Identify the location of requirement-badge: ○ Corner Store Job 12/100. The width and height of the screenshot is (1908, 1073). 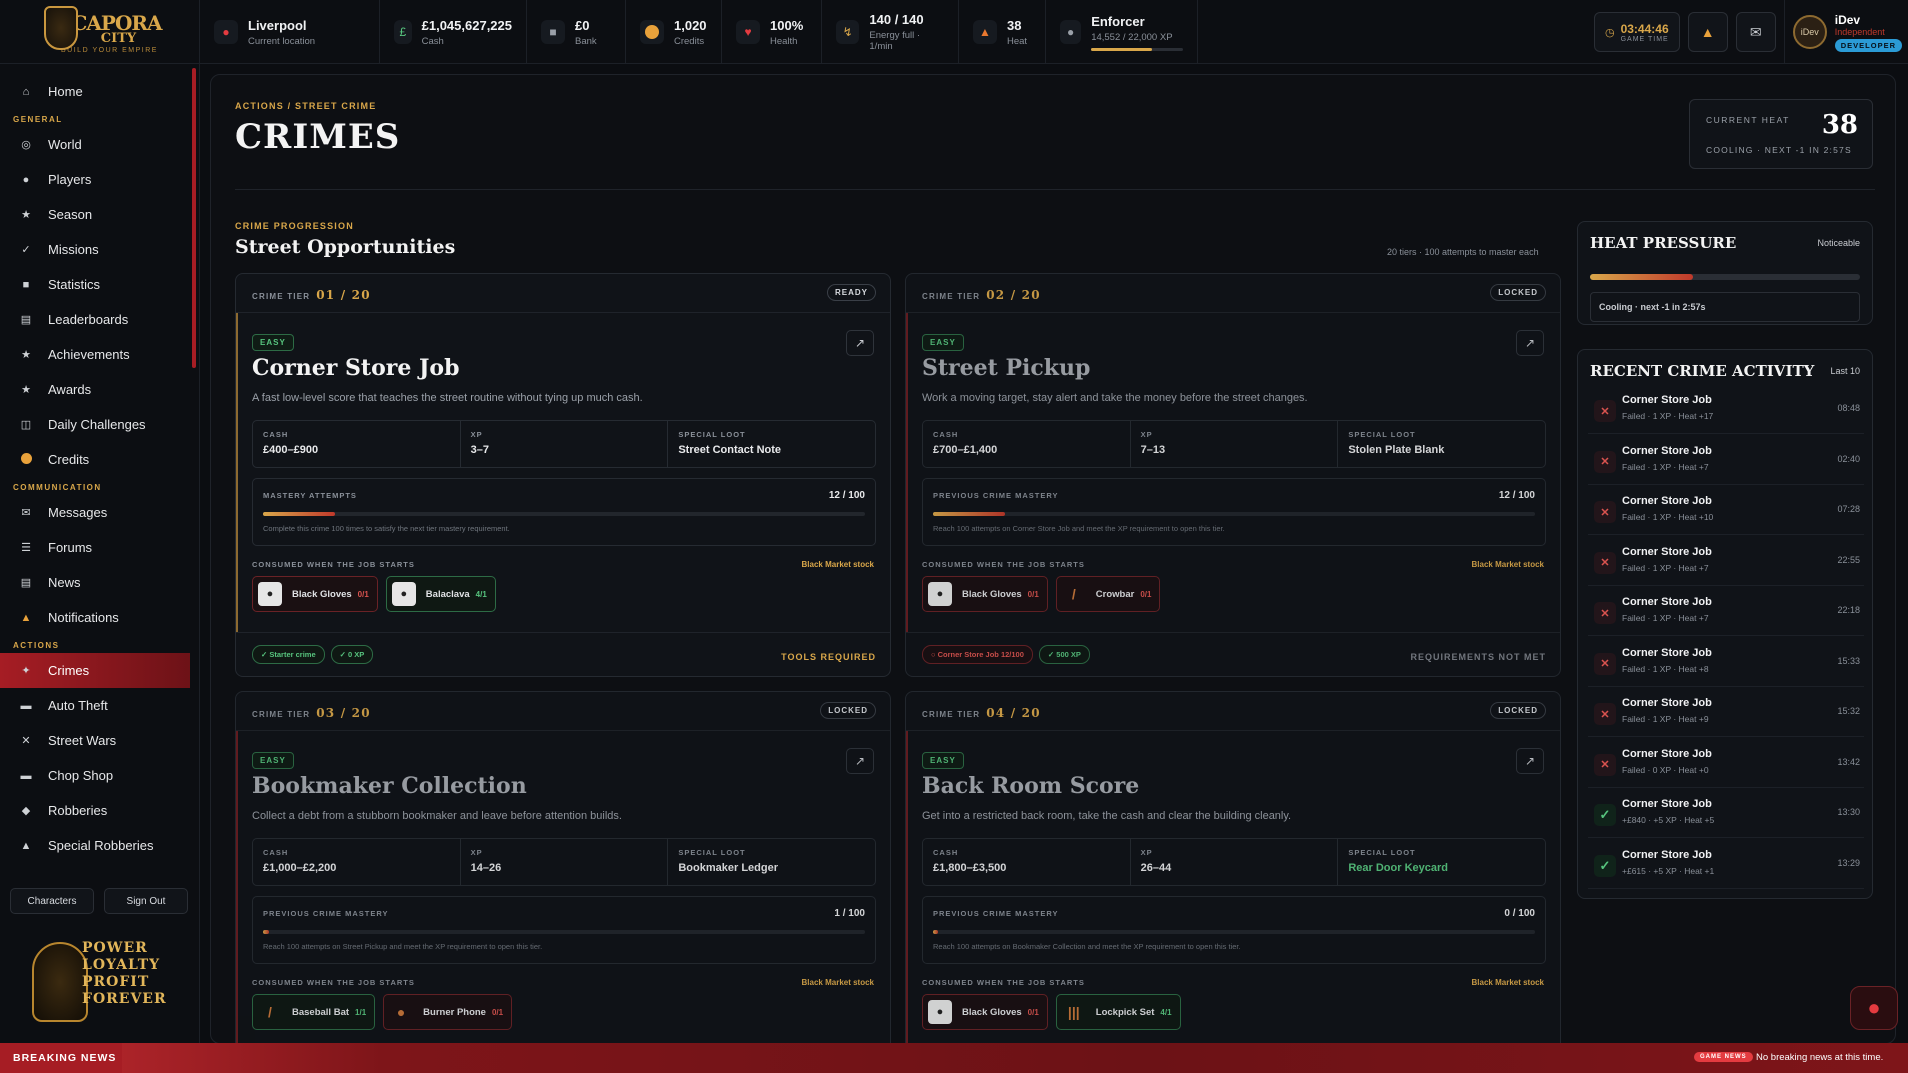
(977, 654).